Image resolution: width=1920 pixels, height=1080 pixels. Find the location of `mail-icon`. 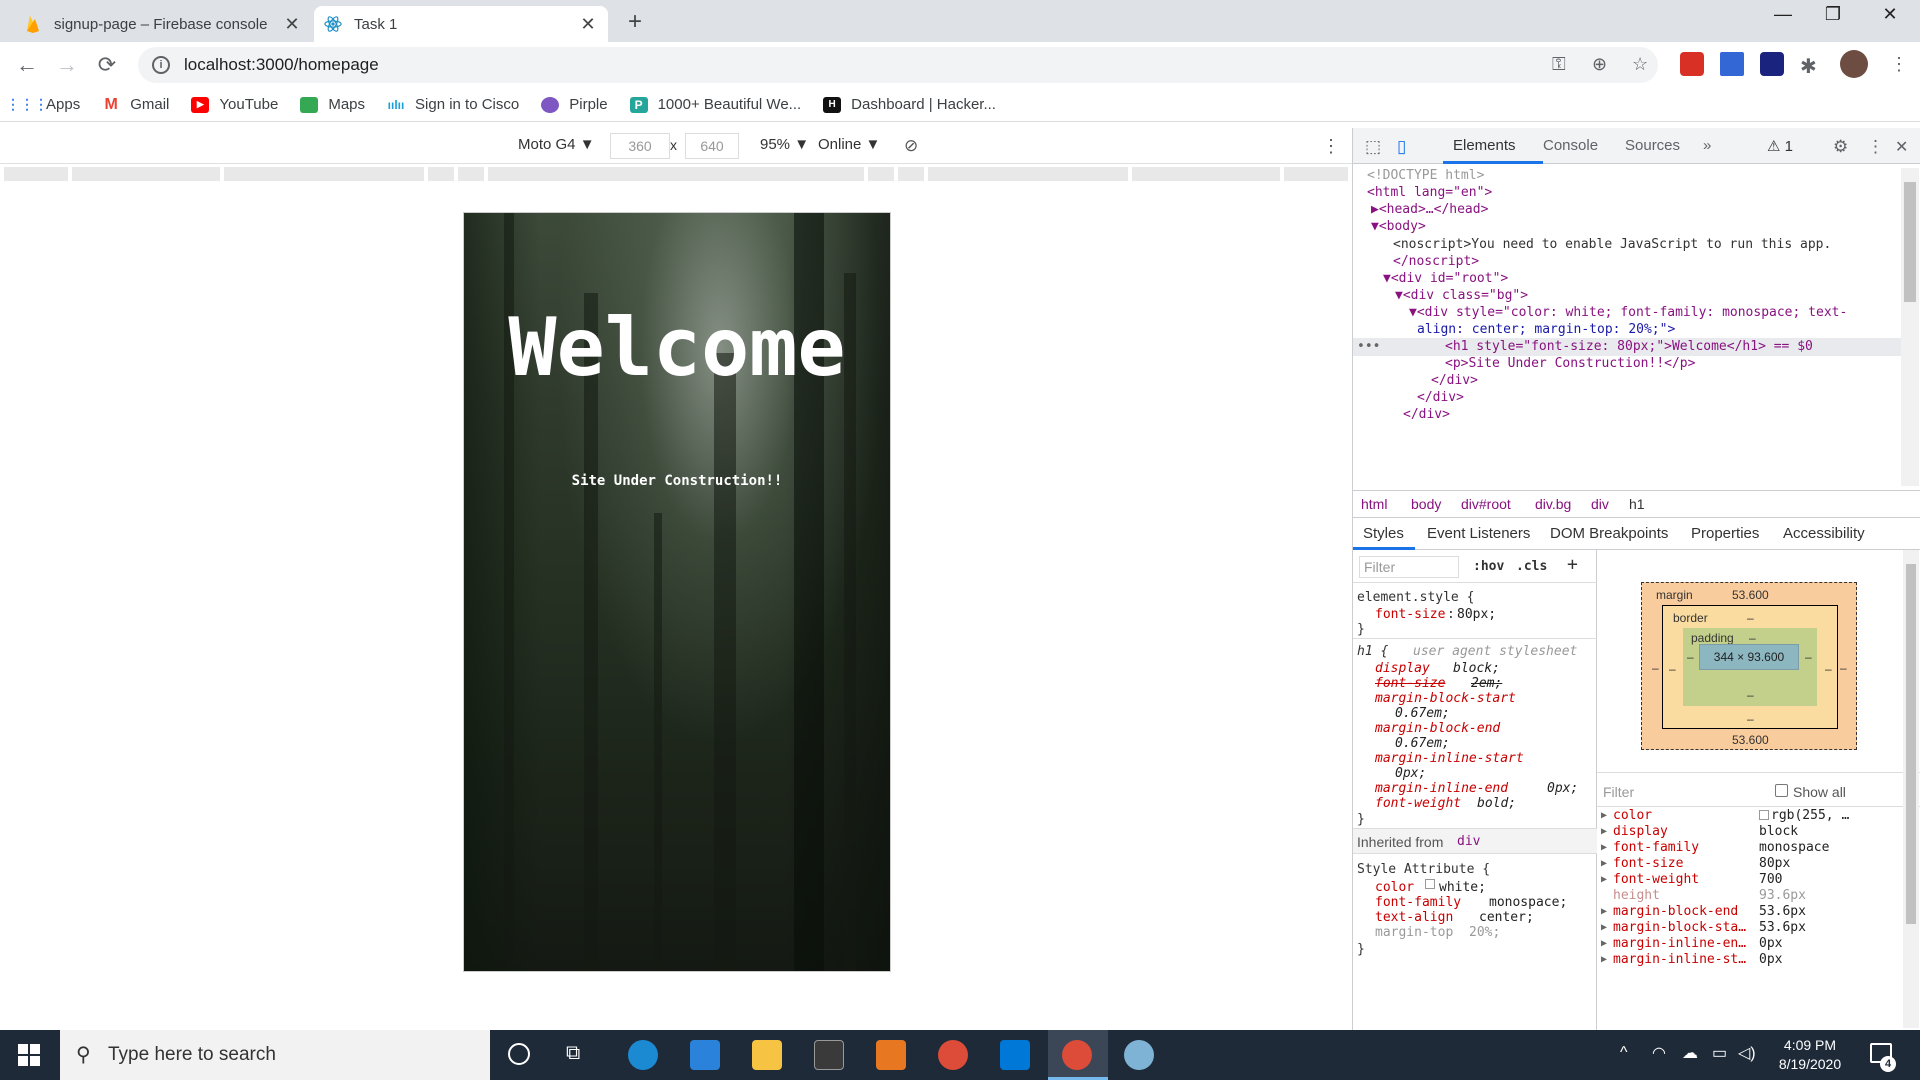

mail-icon is located at coordinates (705, 1055).